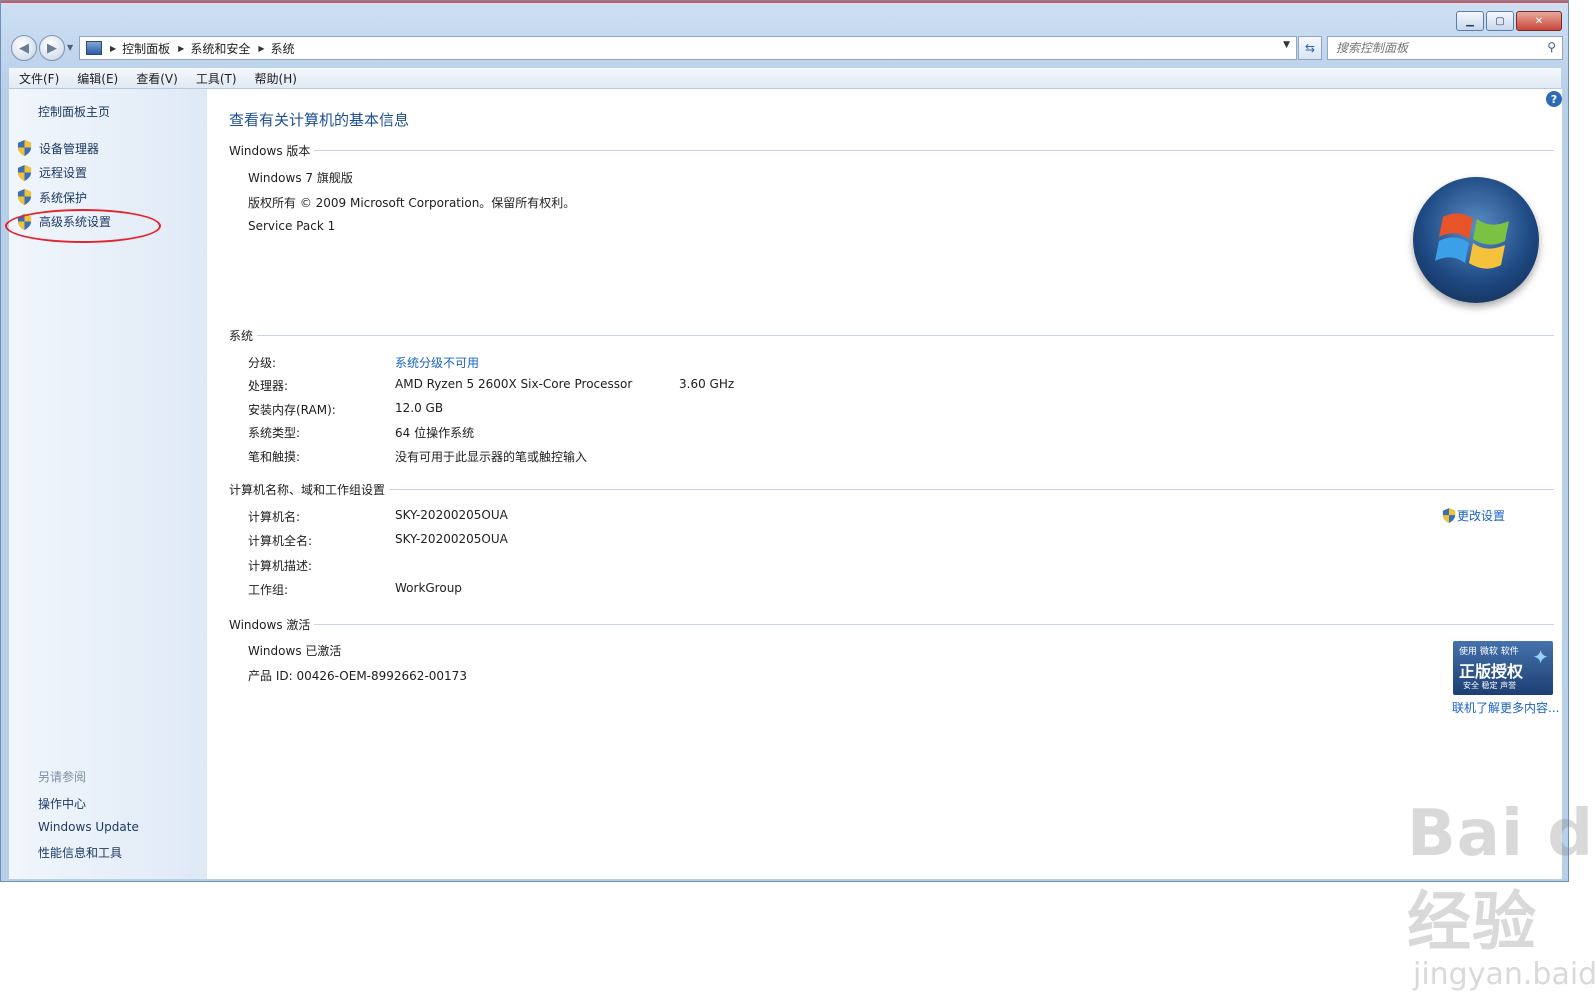  I want to click on workgroup-label: 工作组:, so click(268, 590).